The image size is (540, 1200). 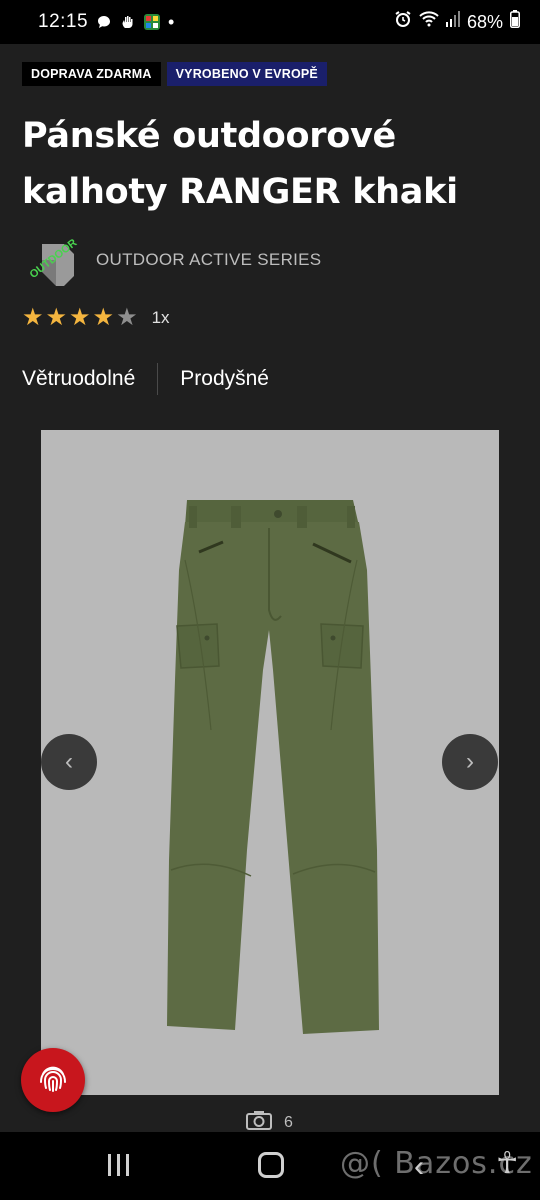 What do you see at coordinates (160, 317) in the screenshot?
I see `rating-count: 1x` at bounding box center [160, 317].